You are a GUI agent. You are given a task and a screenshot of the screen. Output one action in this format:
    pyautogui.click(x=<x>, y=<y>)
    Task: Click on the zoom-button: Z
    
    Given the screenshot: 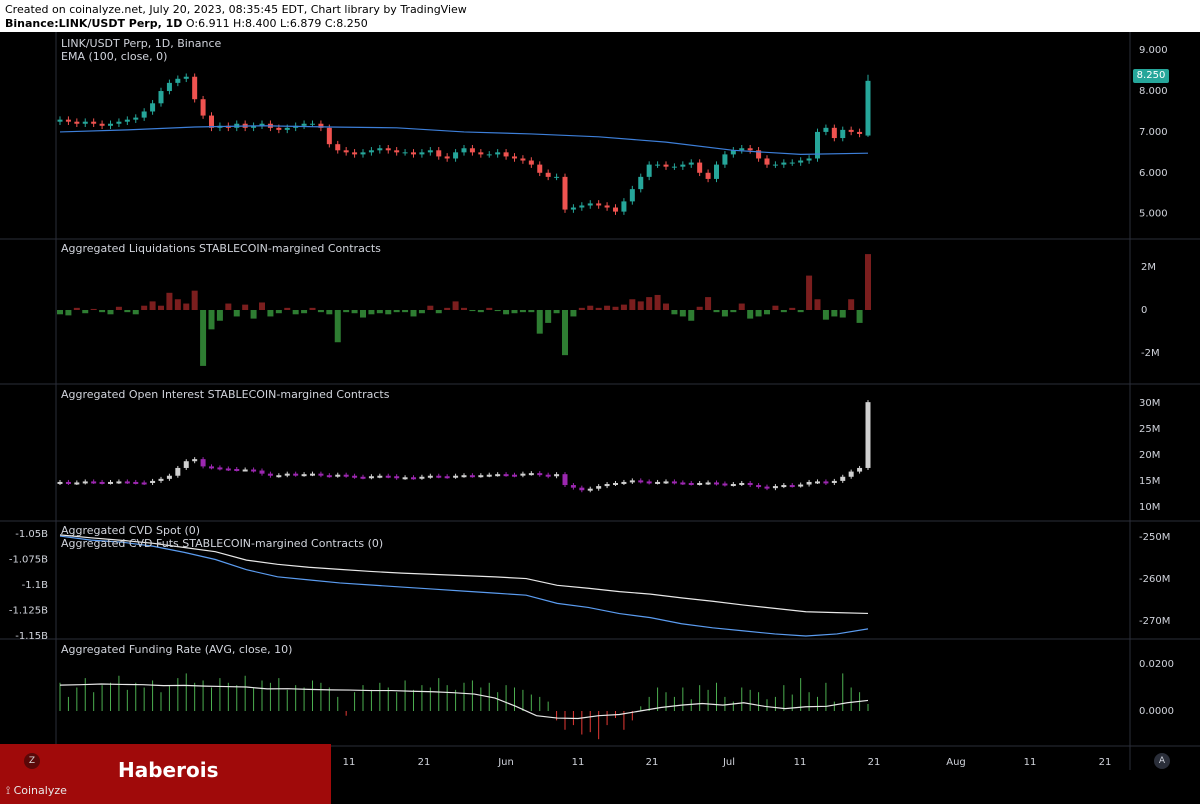 What is the action you would take?
    pyautogui.click(x=32, y=761)
    